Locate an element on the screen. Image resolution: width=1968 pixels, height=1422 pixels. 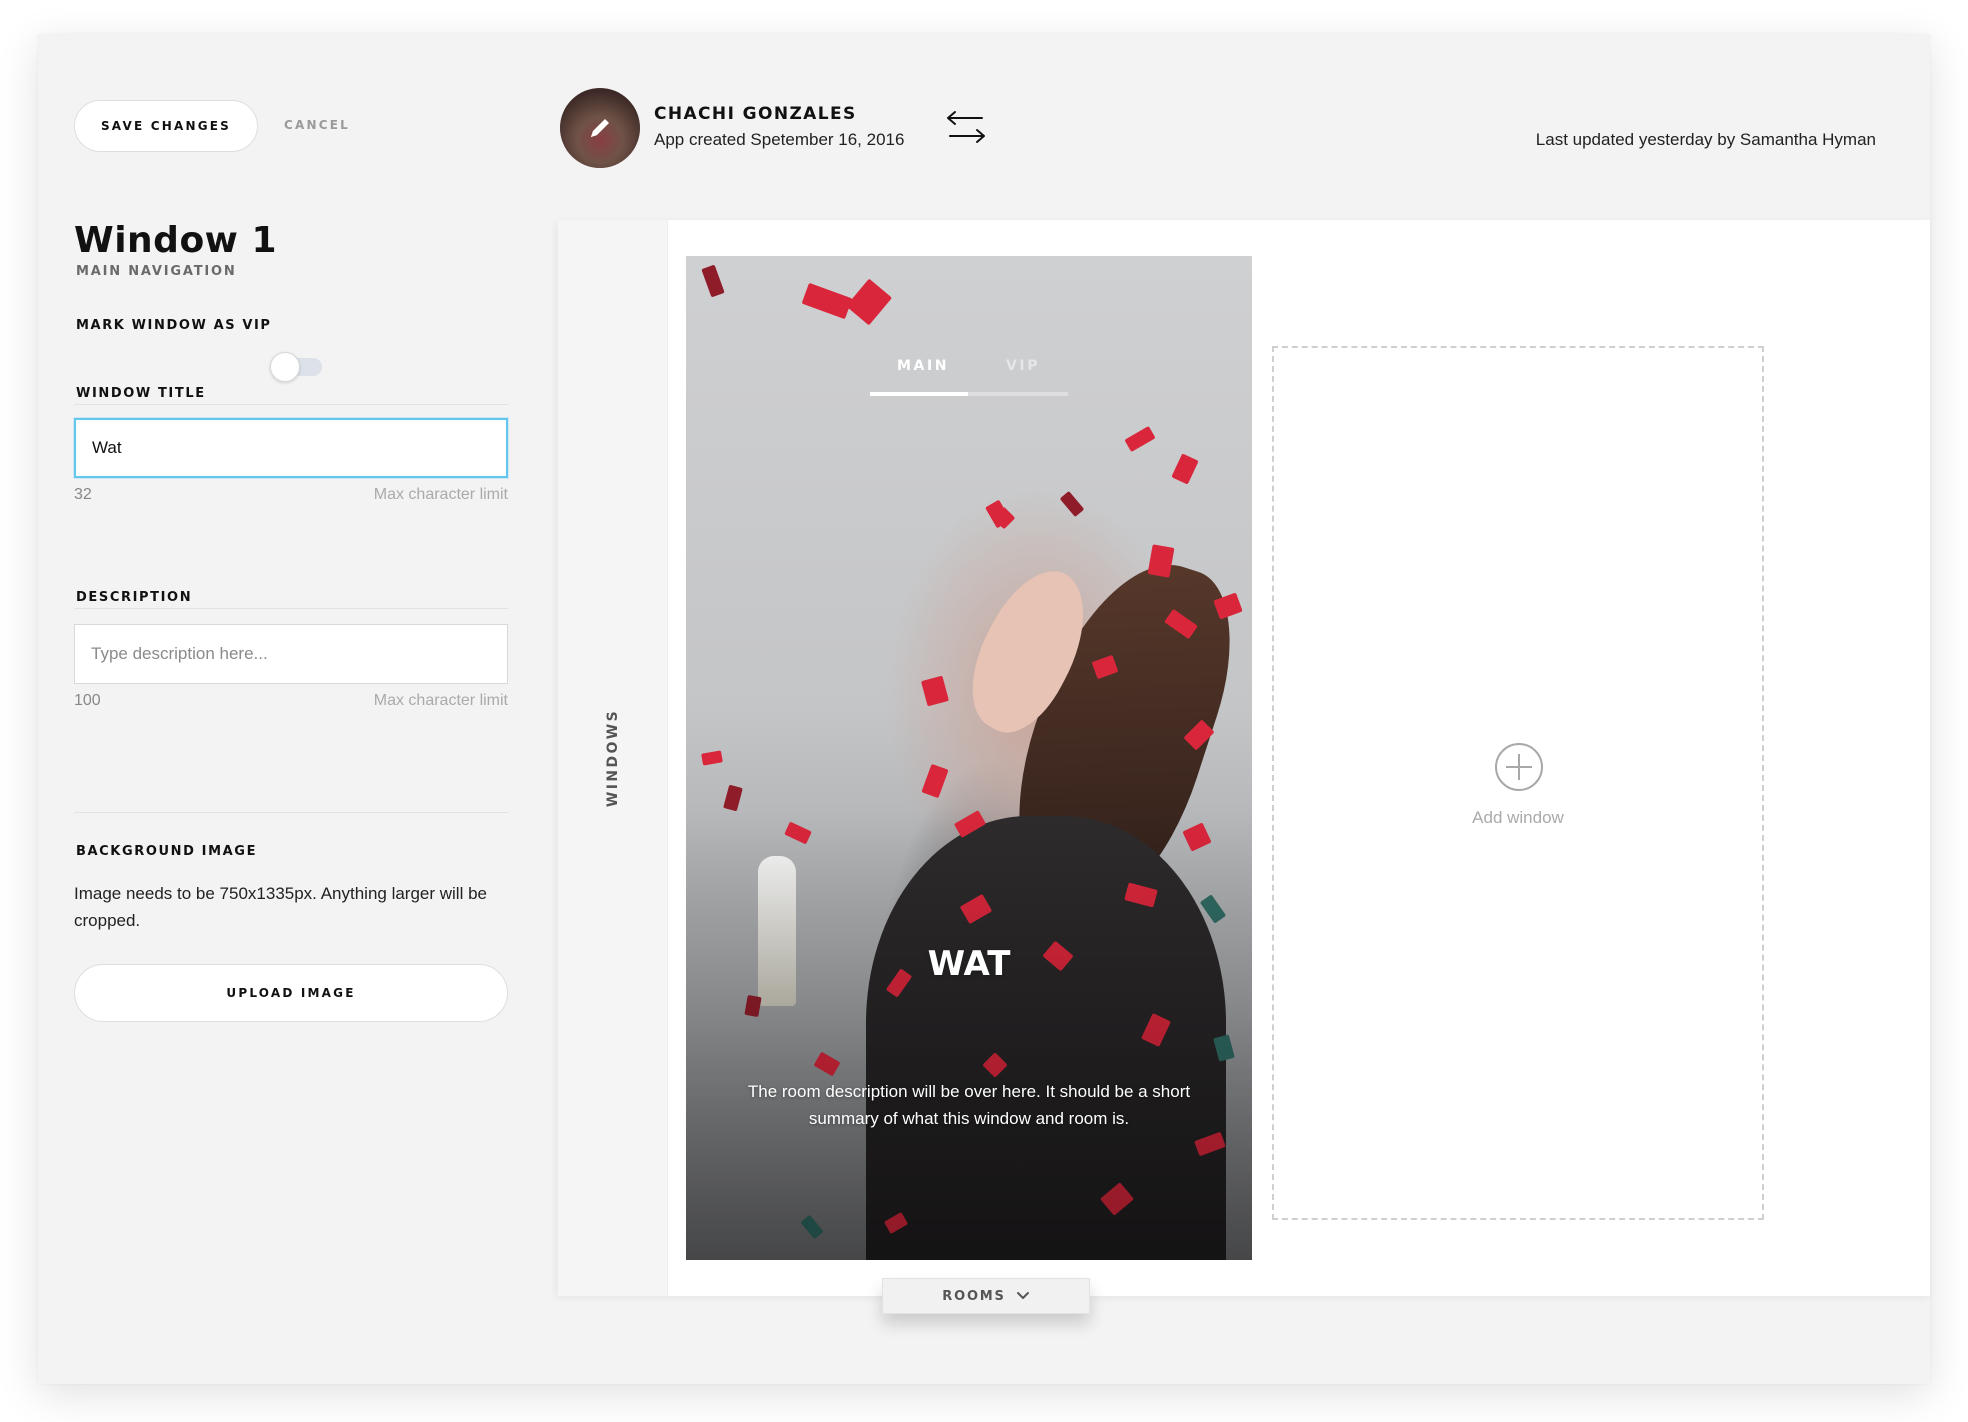
rooms-toggle: ROOMS is located at coordinates (986, 1296).